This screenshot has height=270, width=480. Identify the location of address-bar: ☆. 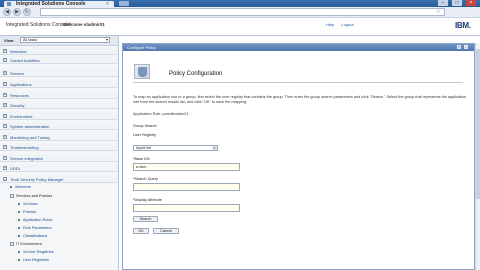
(242, 12).